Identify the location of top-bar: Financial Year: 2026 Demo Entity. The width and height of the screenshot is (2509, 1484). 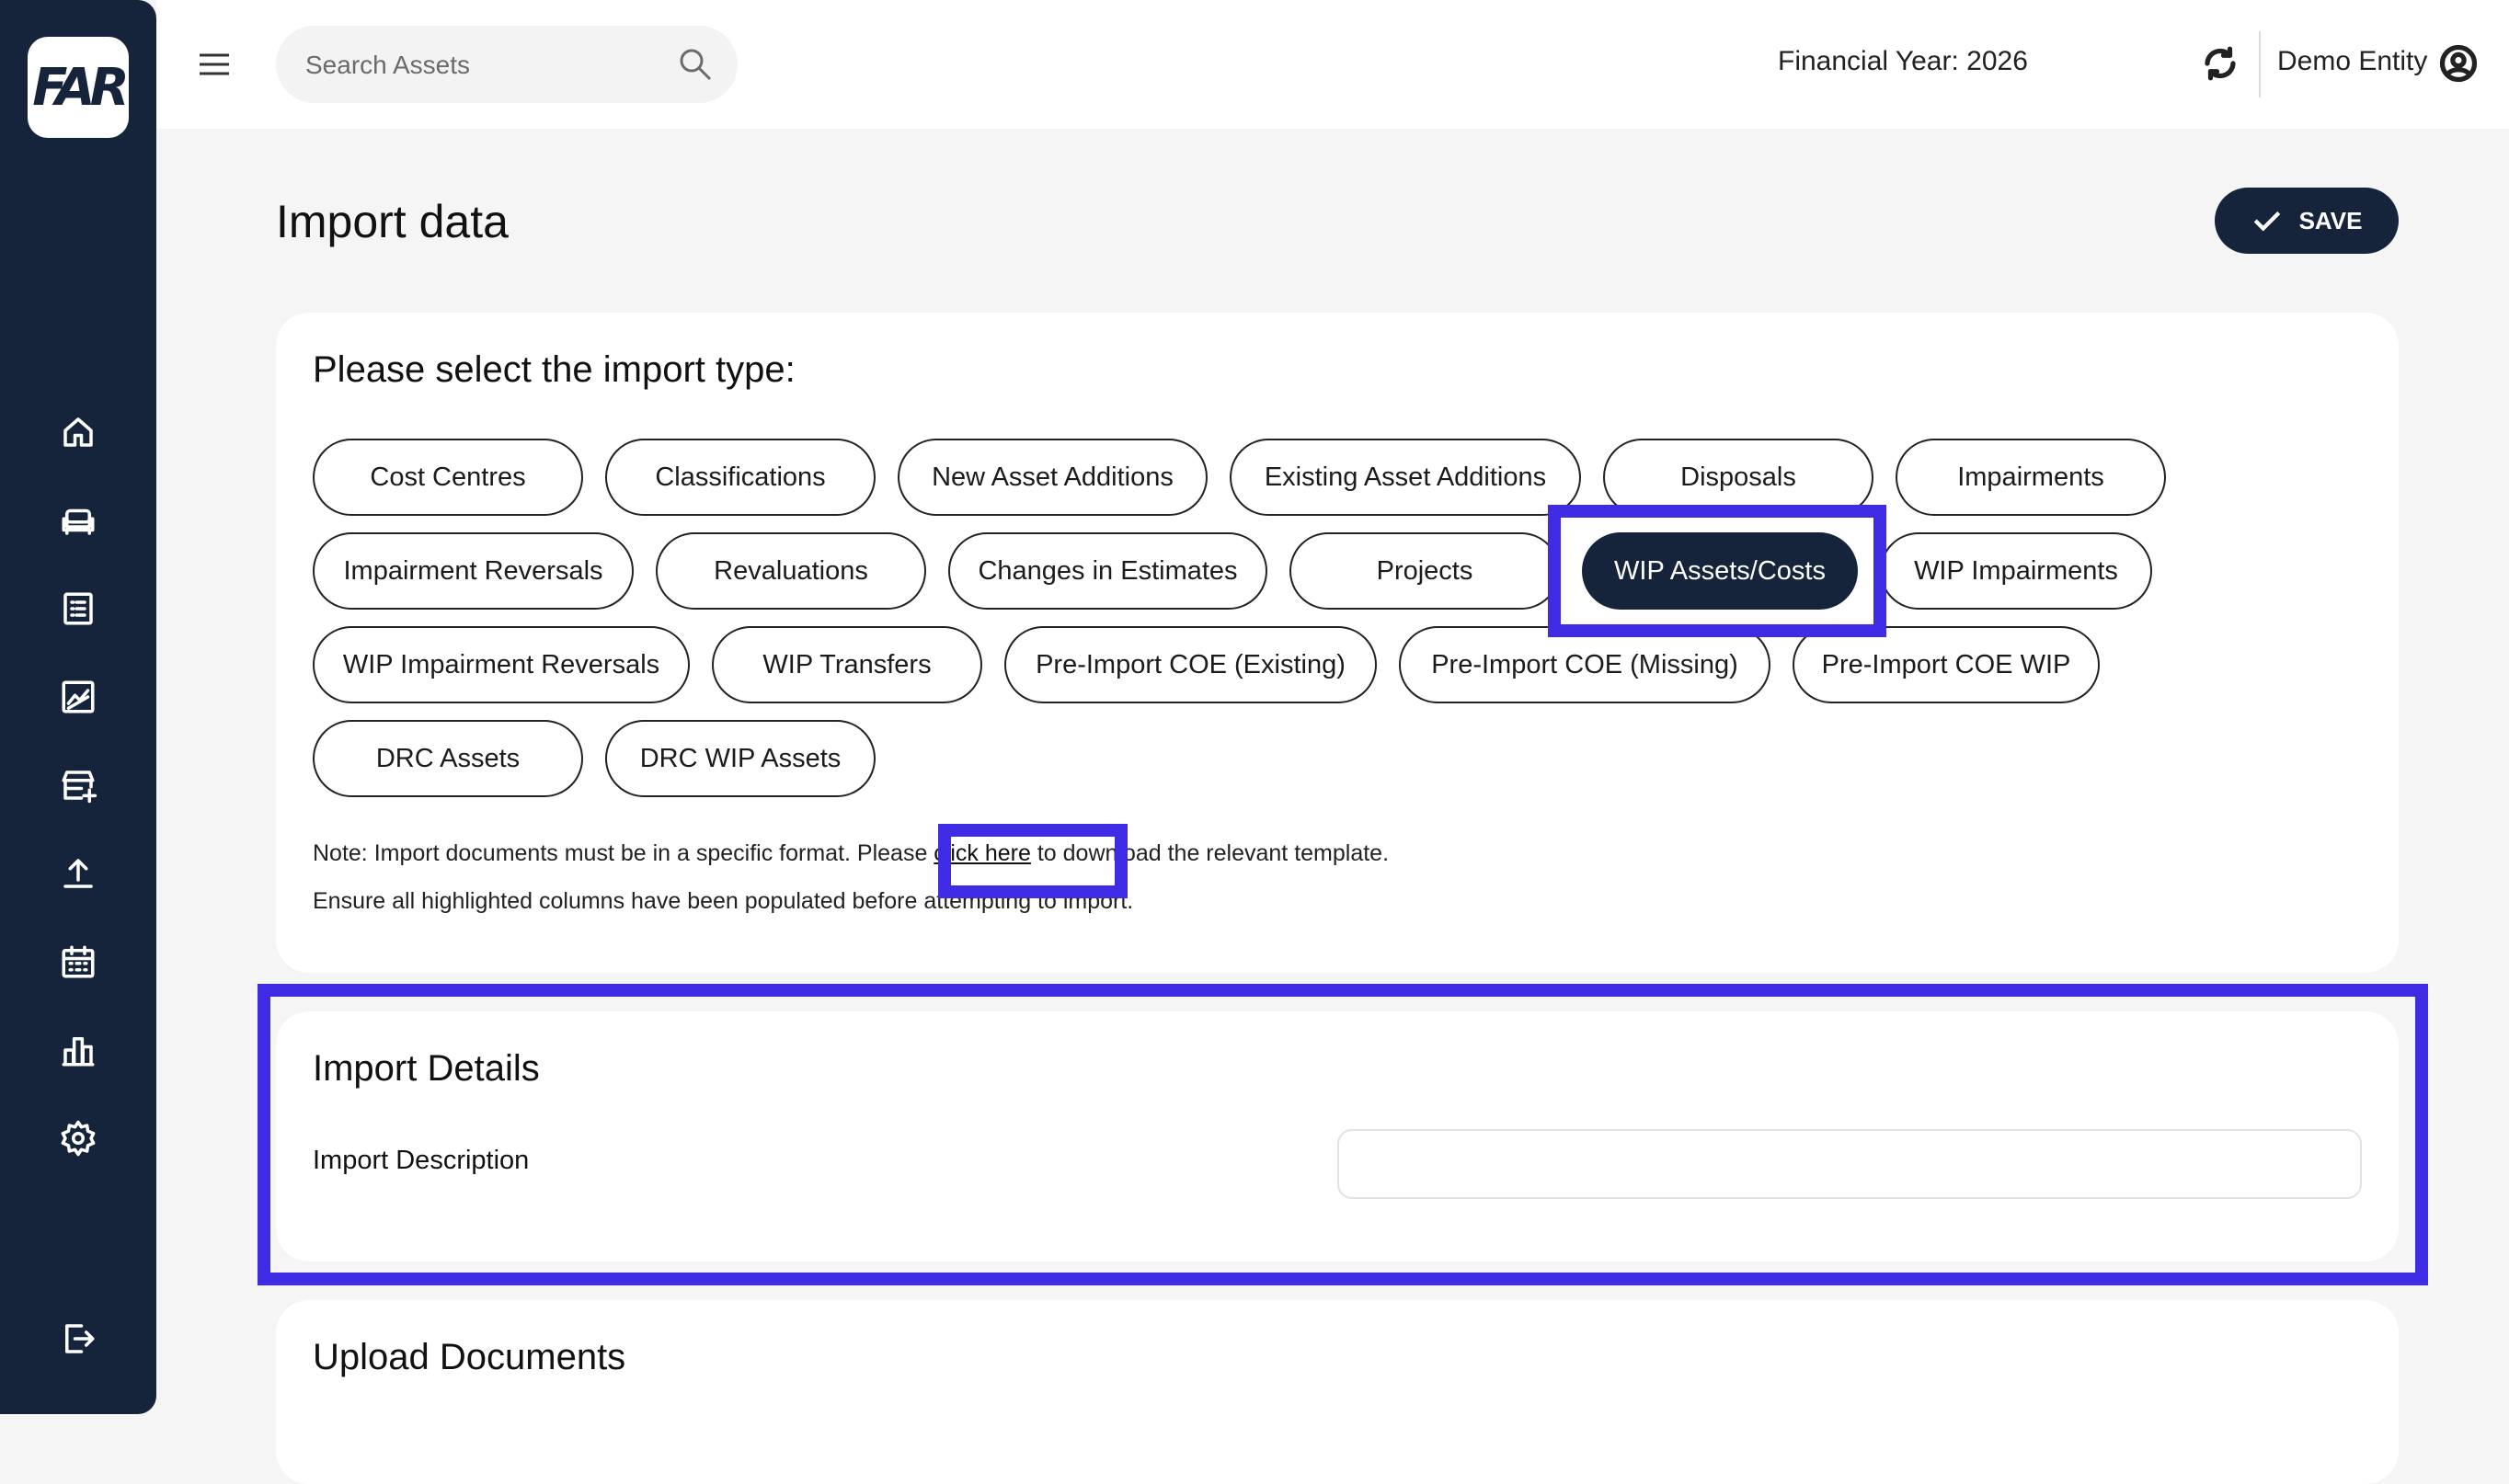
(1332, 64).